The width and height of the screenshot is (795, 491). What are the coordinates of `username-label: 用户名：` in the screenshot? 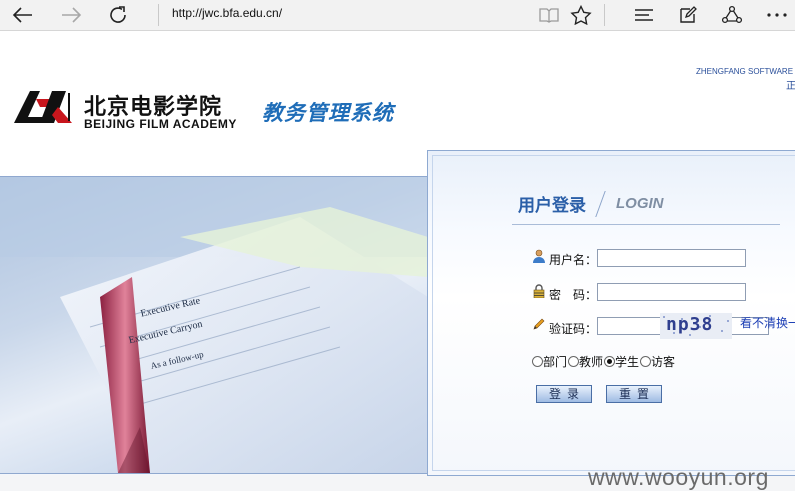 It's located at (573, 260).